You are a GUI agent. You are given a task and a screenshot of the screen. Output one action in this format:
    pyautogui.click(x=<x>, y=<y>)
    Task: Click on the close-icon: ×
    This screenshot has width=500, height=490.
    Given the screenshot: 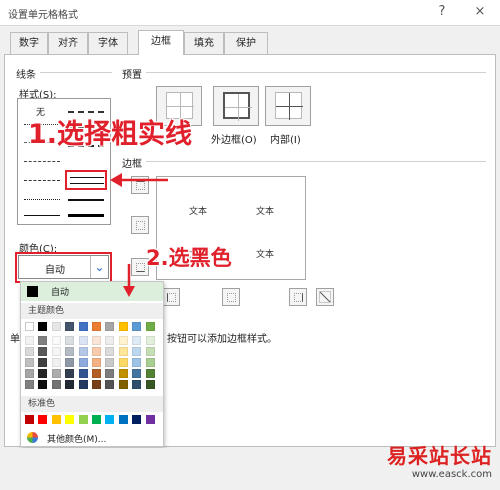 What is the action you would take?
    pyautogui.click(x=480, y=12)
    